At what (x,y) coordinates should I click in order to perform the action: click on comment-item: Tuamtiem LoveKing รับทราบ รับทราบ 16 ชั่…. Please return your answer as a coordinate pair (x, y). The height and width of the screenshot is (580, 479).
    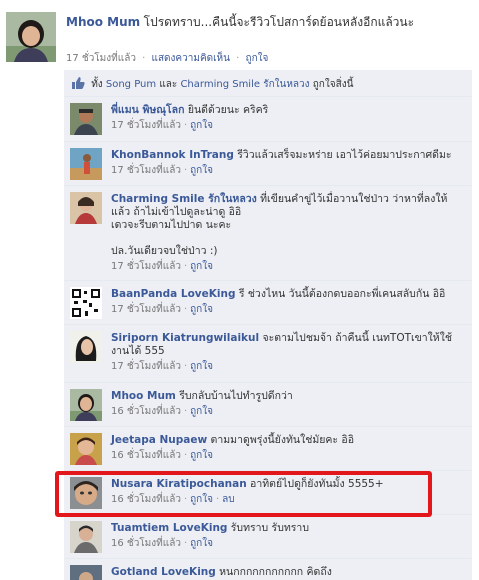
    Looking at the image, I should click on (268, 537).